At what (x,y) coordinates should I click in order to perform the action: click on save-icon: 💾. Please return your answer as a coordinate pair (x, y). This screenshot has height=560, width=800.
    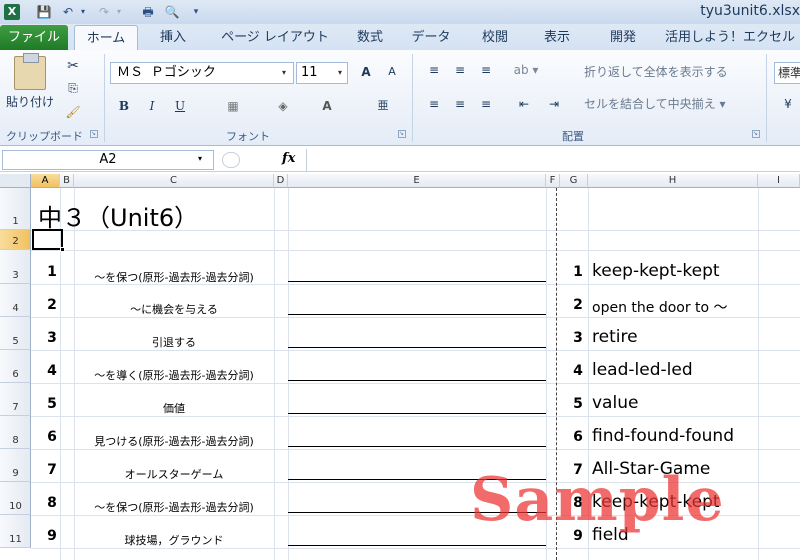
    Looking at the image, I should click on (44, 12).